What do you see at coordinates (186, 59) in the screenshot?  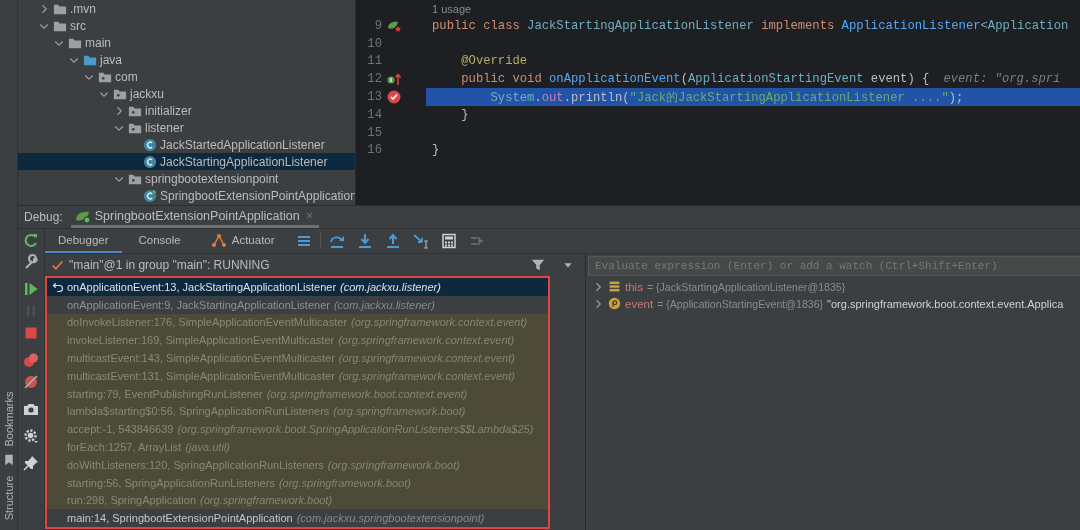 I see `tree-item: java` at bounding box center [186, 59].